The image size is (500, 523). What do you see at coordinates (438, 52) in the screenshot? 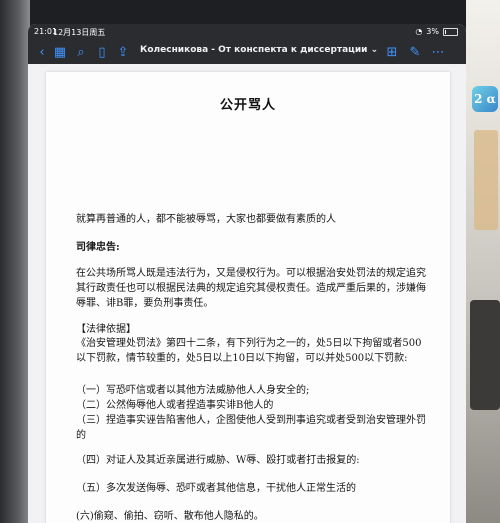
I see `more-icon: ⋯` at bounding box center [438, 52].